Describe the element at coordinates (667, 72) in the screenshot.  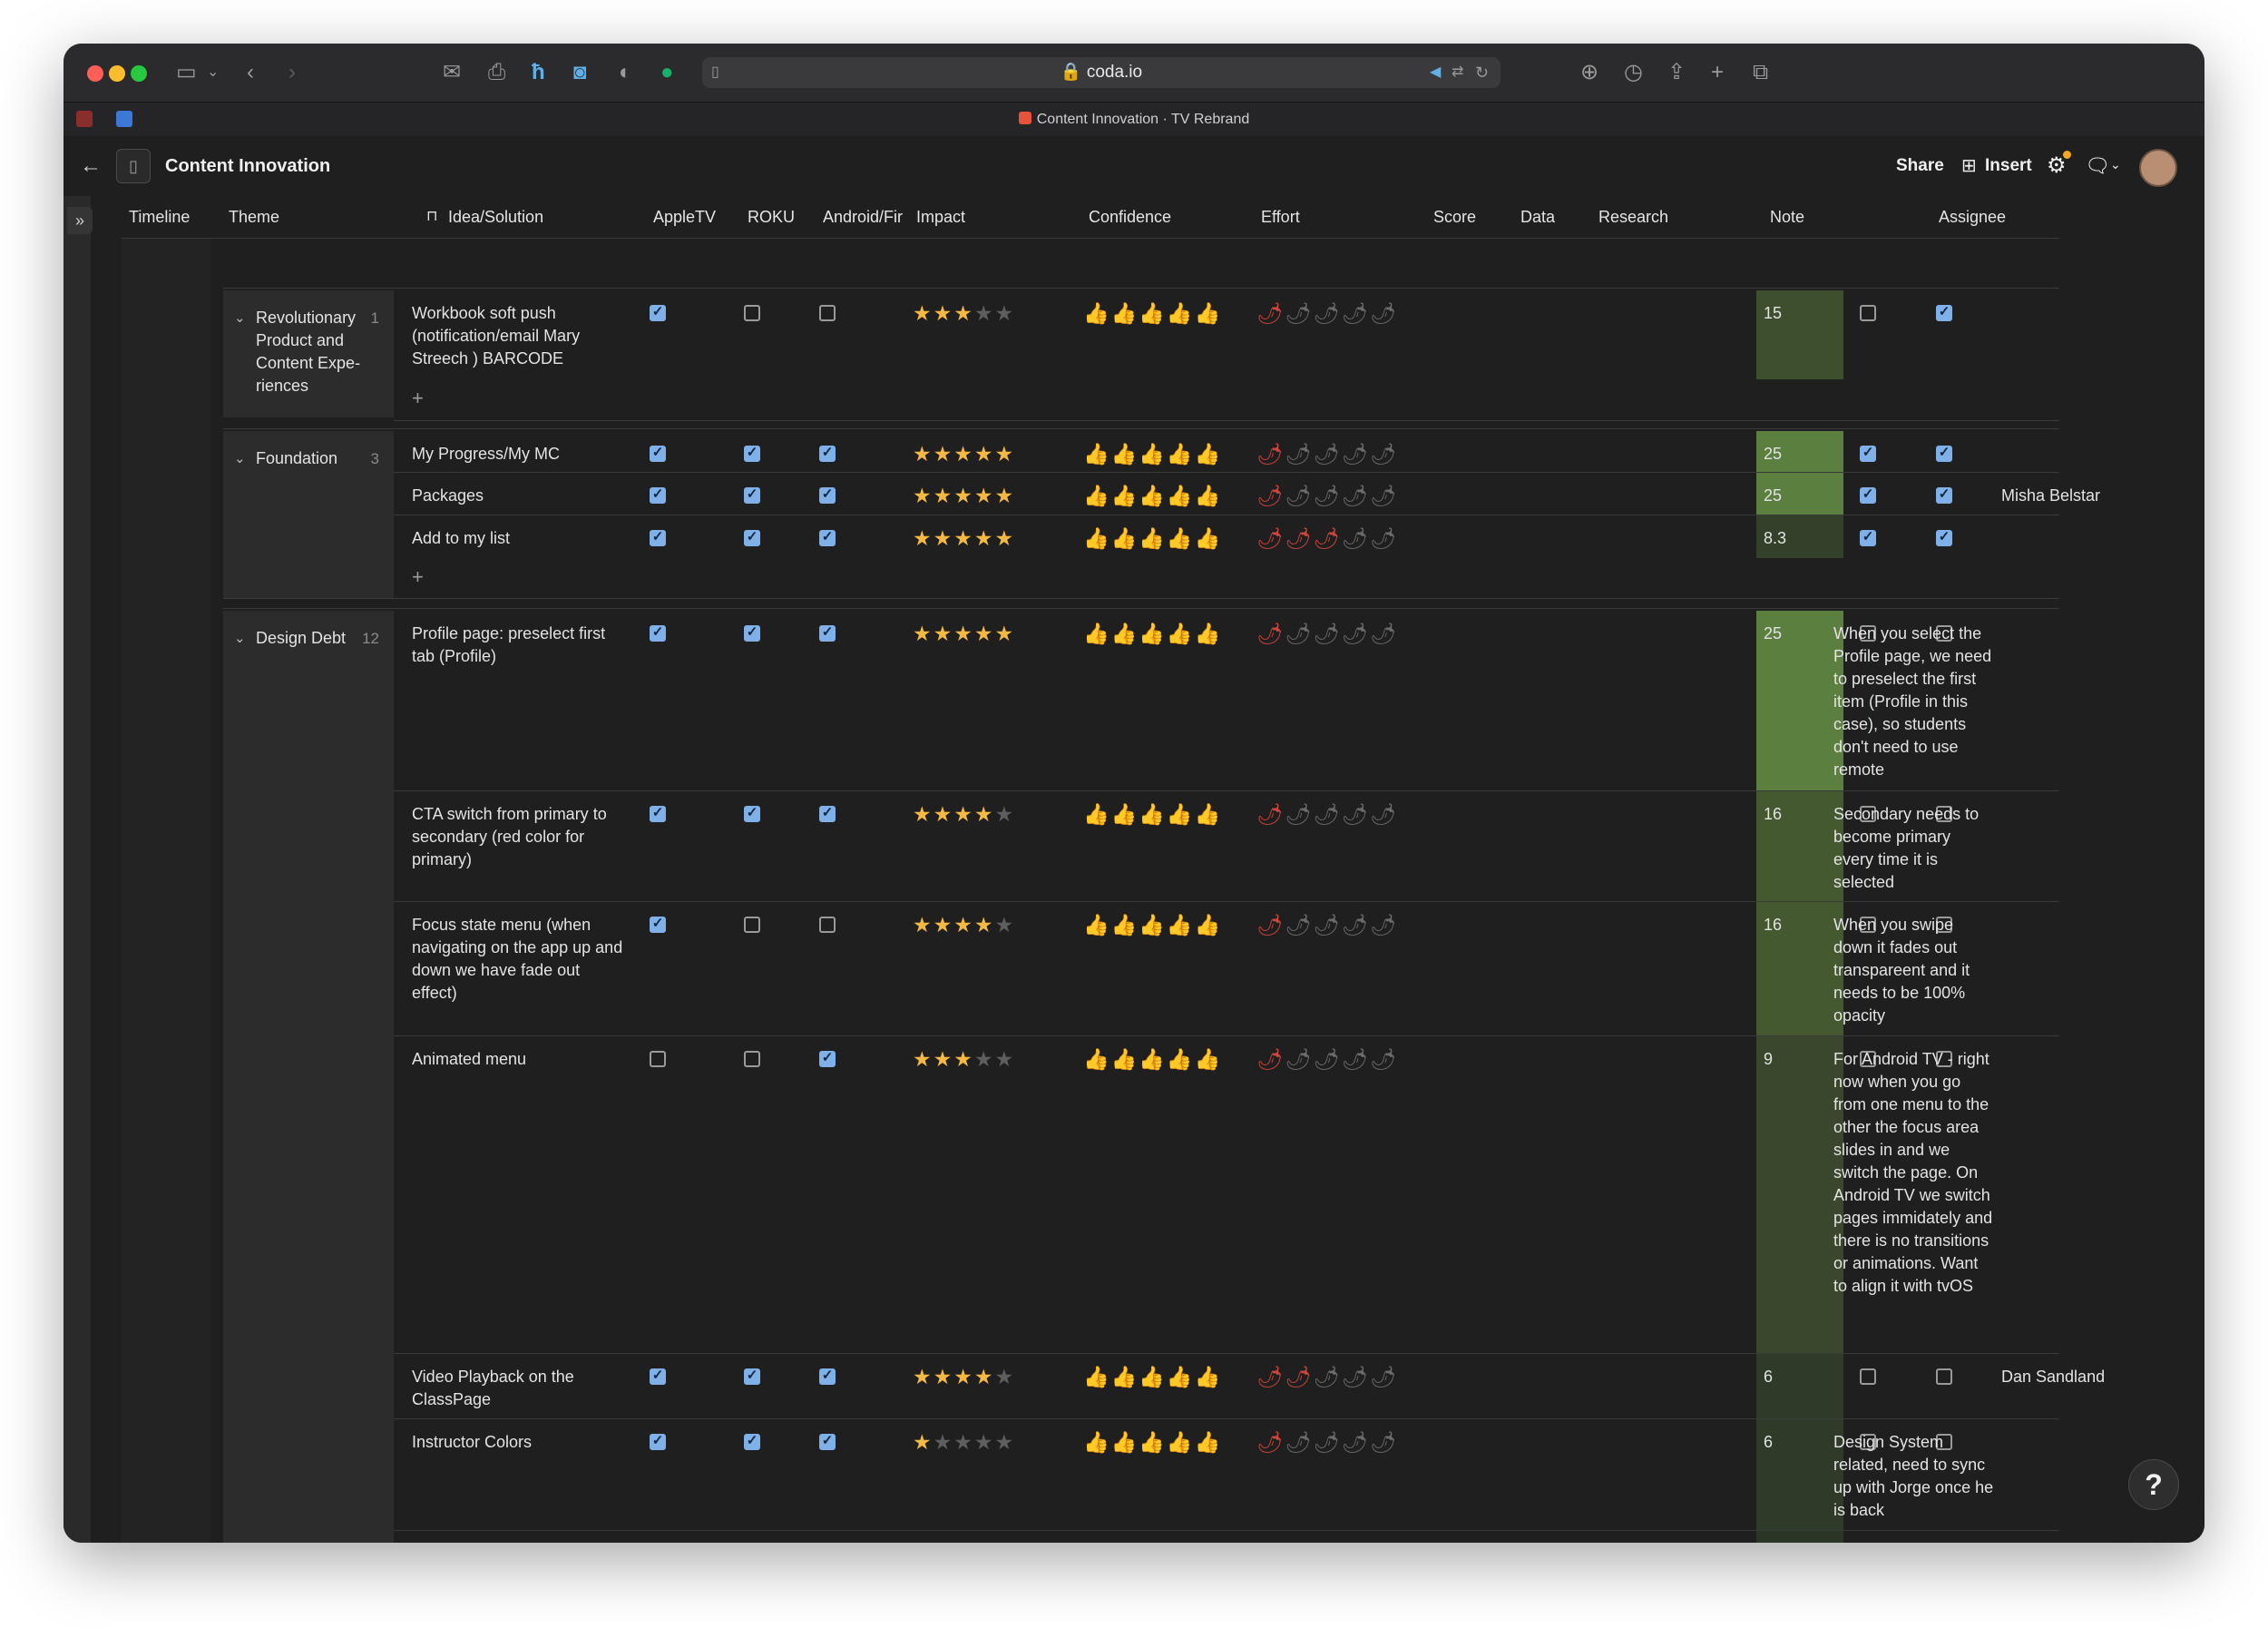
I see `grammarly-icon: ●` at that location.